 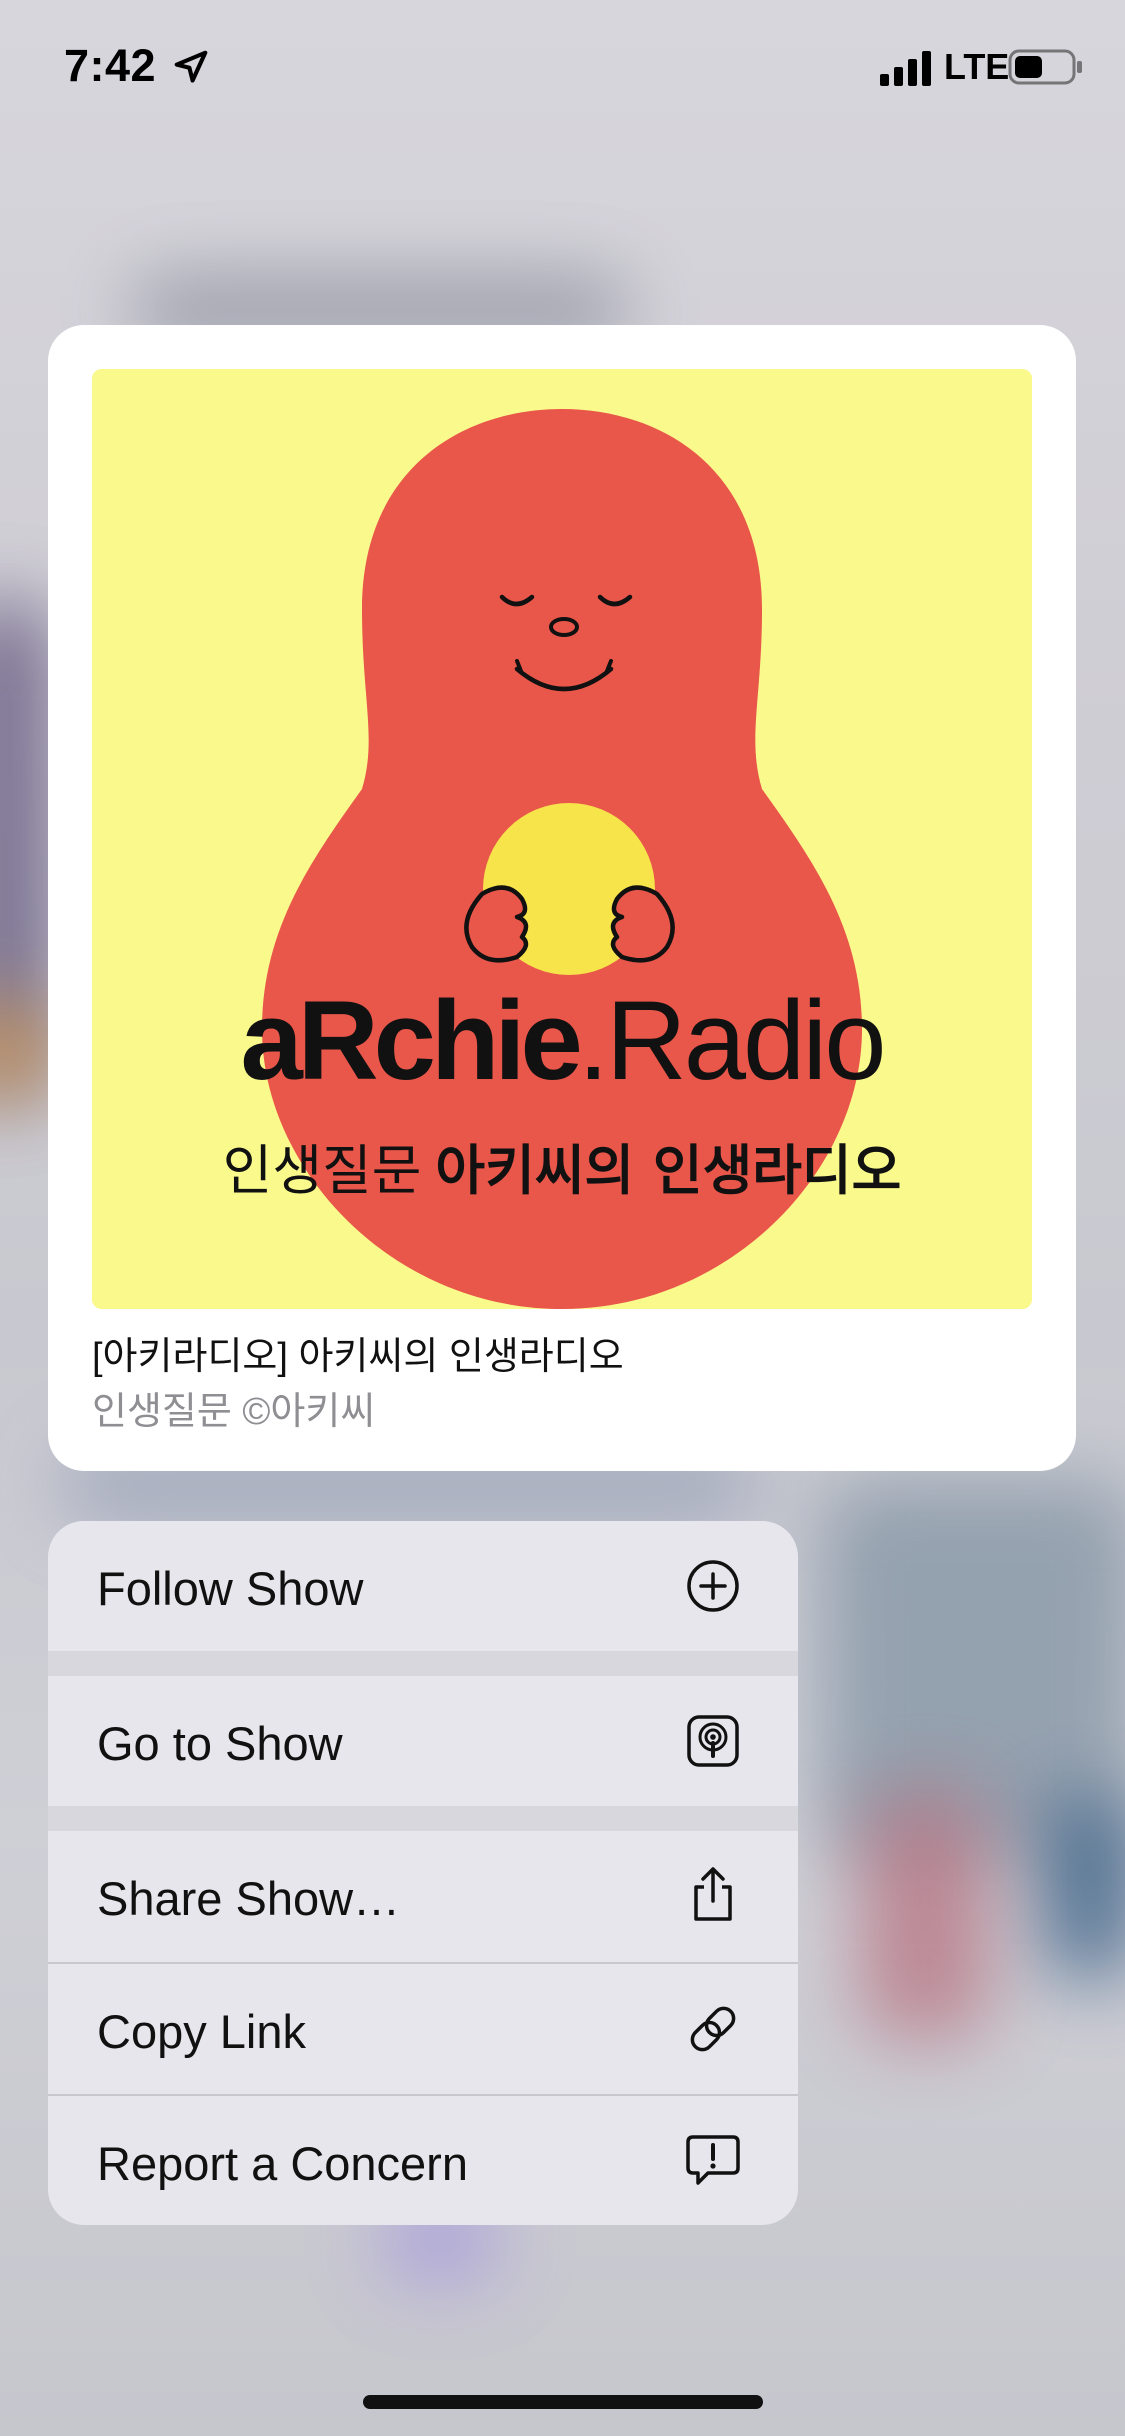 I want to click on exclamation-bubble-icon, so click(x=713, y=2160).